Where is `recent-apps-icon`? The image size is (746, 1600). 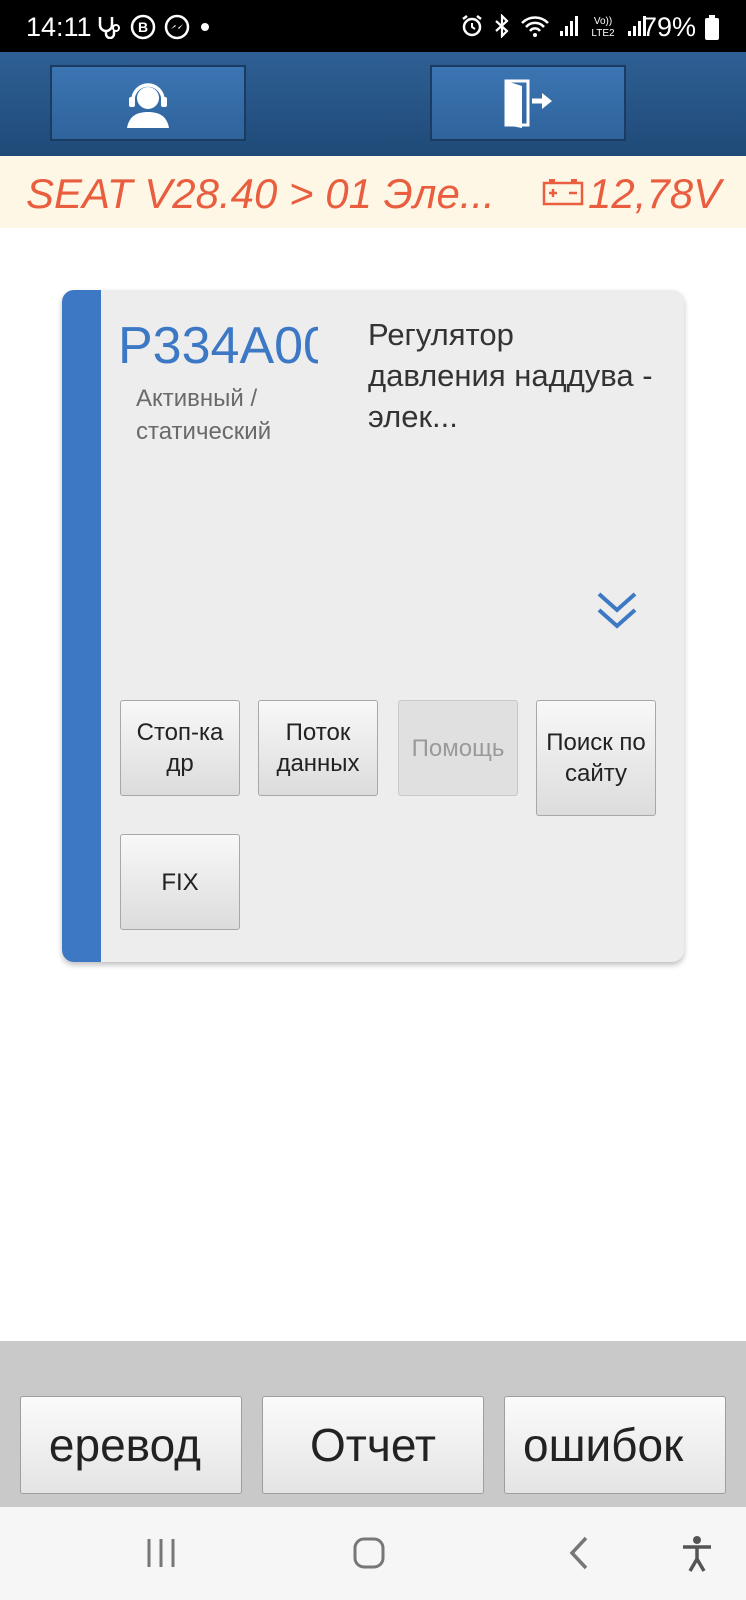 recent-apps-icon is located at coordinates (161, 1553).